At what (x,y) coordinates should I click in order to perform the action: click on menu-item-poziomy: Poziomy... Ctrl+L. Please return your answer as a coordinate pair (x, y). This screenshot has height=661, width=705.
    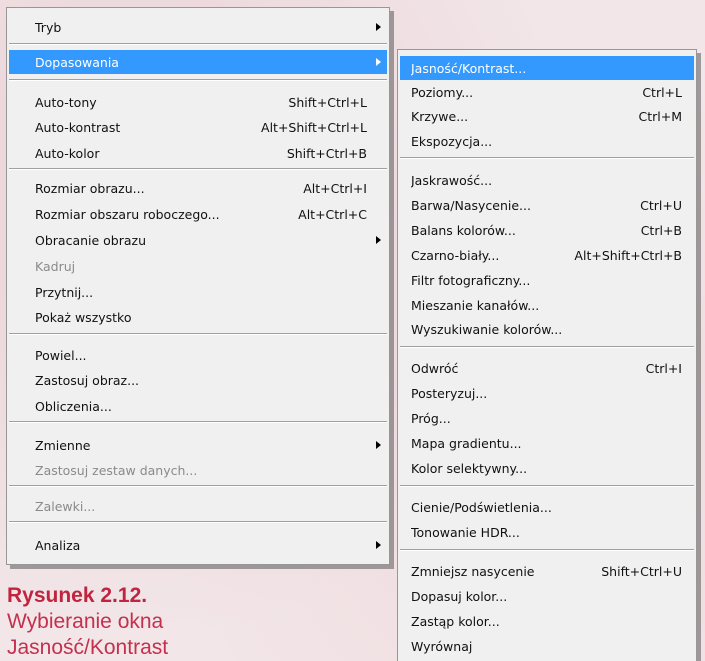
    Looking at the image, I should click on (547, 92).